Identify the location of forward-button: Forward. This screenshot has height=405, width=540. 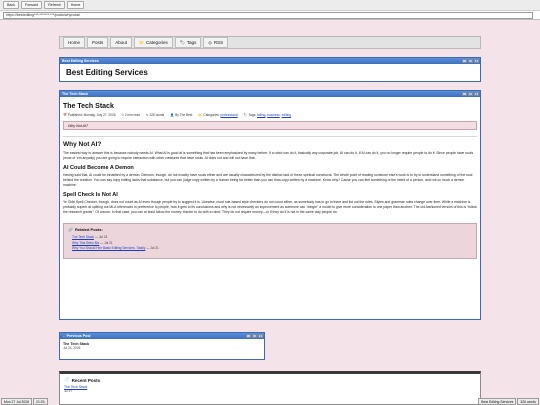
(32, 5).